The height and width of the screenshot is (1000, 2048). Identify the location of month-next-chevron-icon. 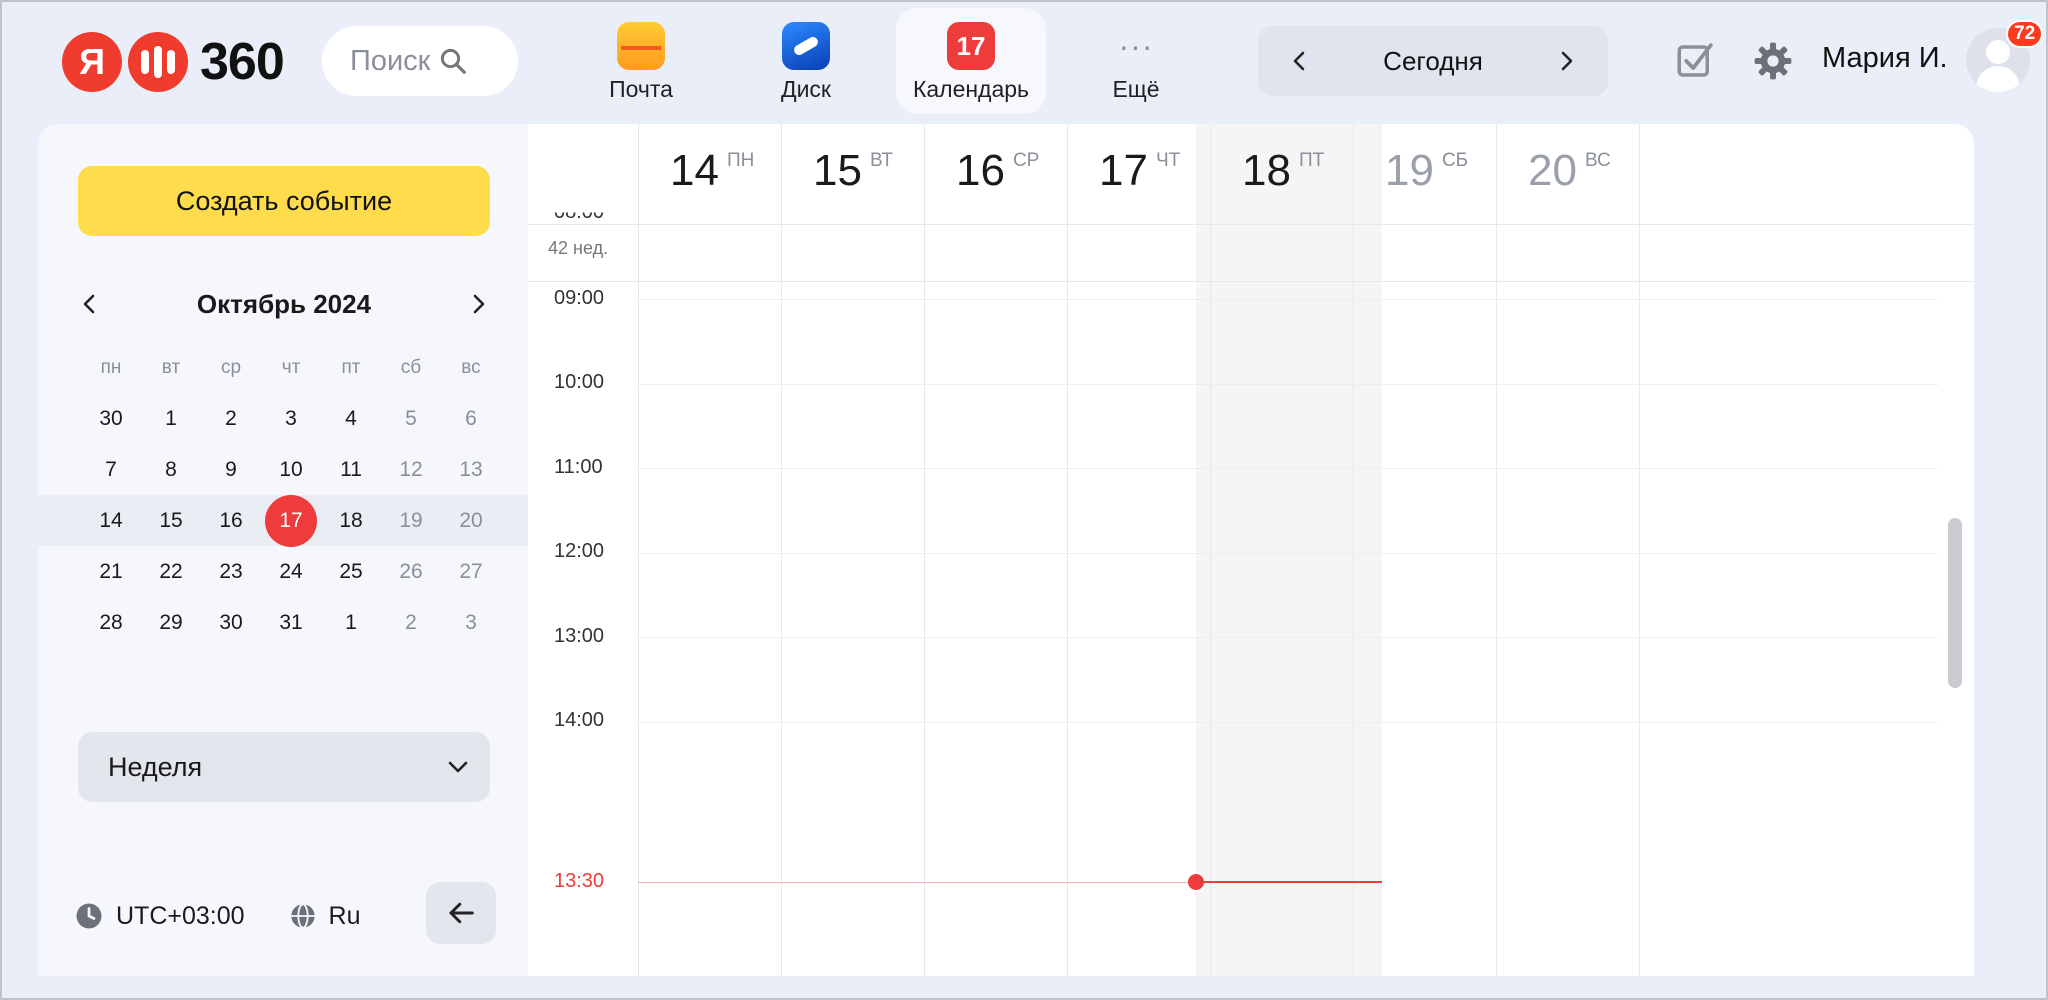
(478, 304).